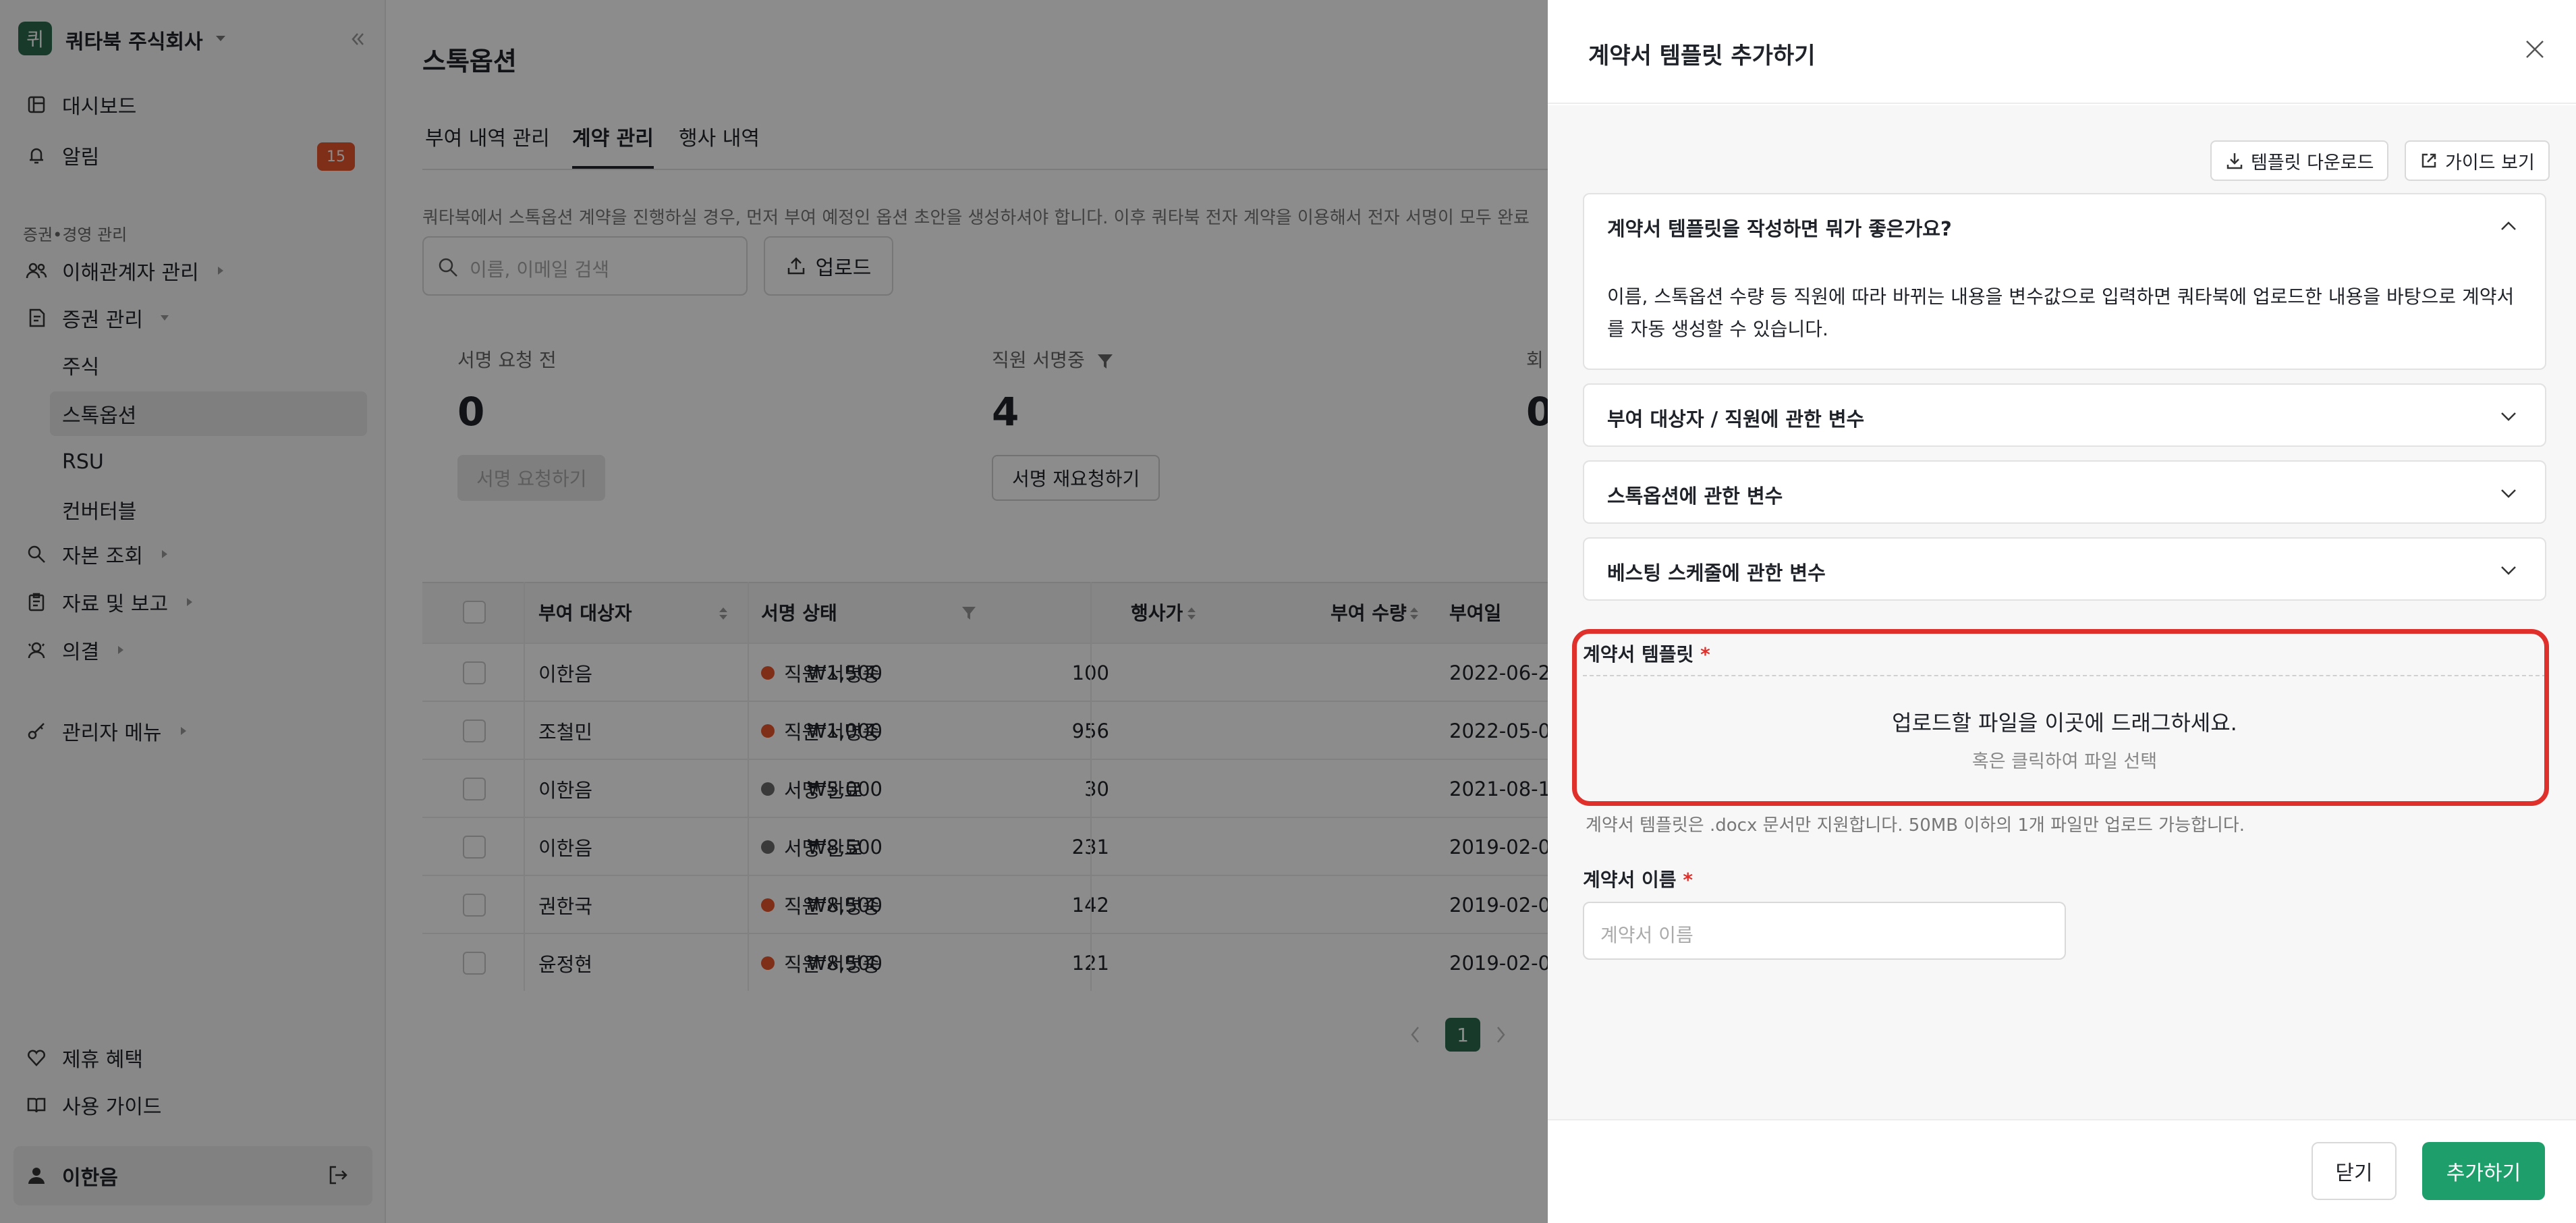 The image size is (2576, 1223). What do you see at coordinates (1695, 496) in the screenshot?
I see `accordion-title: 스톡옵션에 관한 변수` at bounding box center [1695, 496].